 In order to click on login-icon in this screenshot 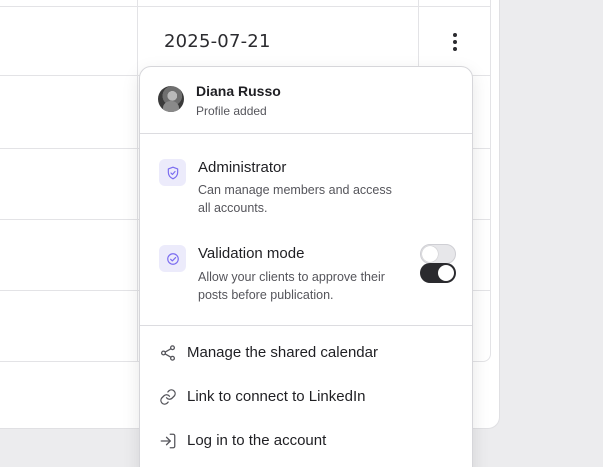, I will do `click(168, 441)`.